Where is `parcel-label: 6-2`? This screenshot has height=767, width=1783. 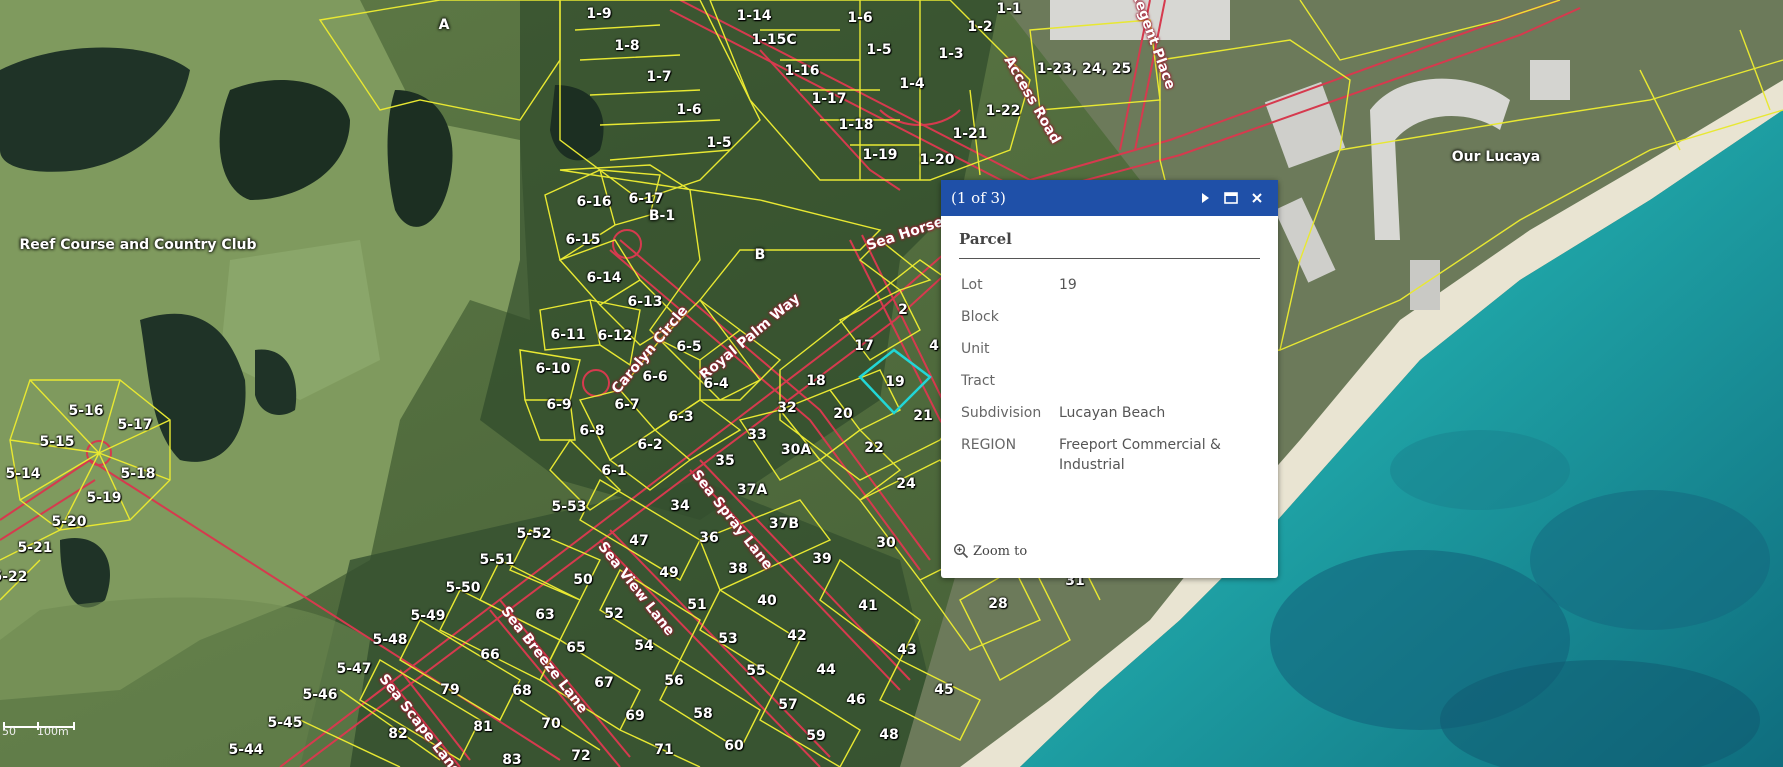 parcel-label: 6-2 is located at coordinates (649, 445).